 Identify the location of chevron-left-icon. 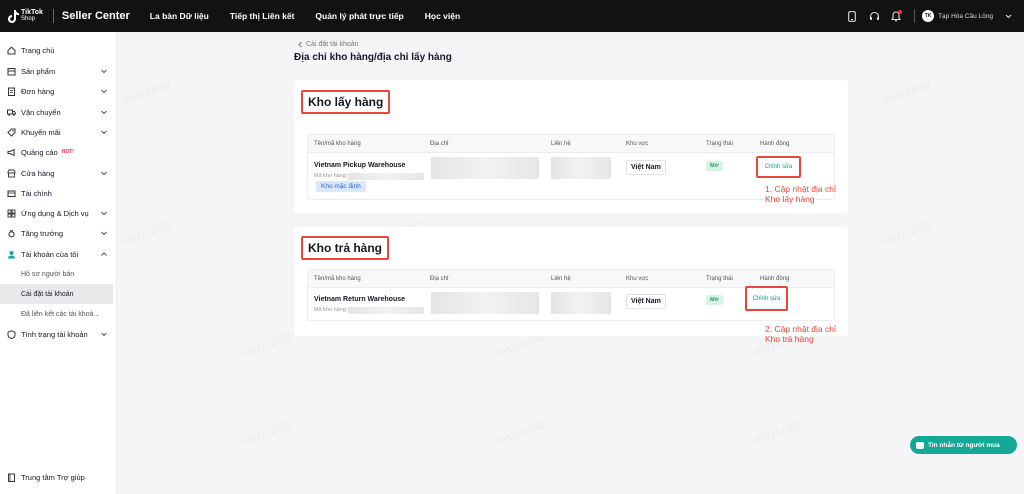
(300, 44).